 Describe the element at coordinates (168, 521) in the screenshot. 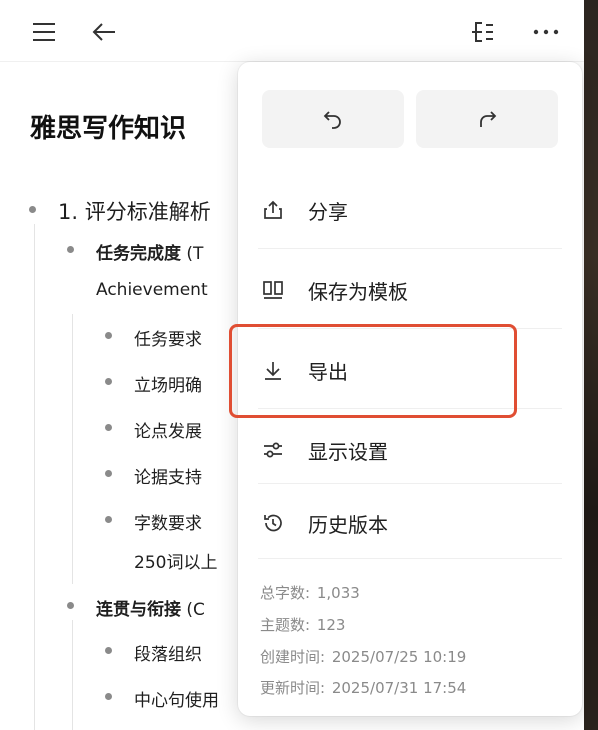

I see `outline-item-level2: 字数要求` at that location.